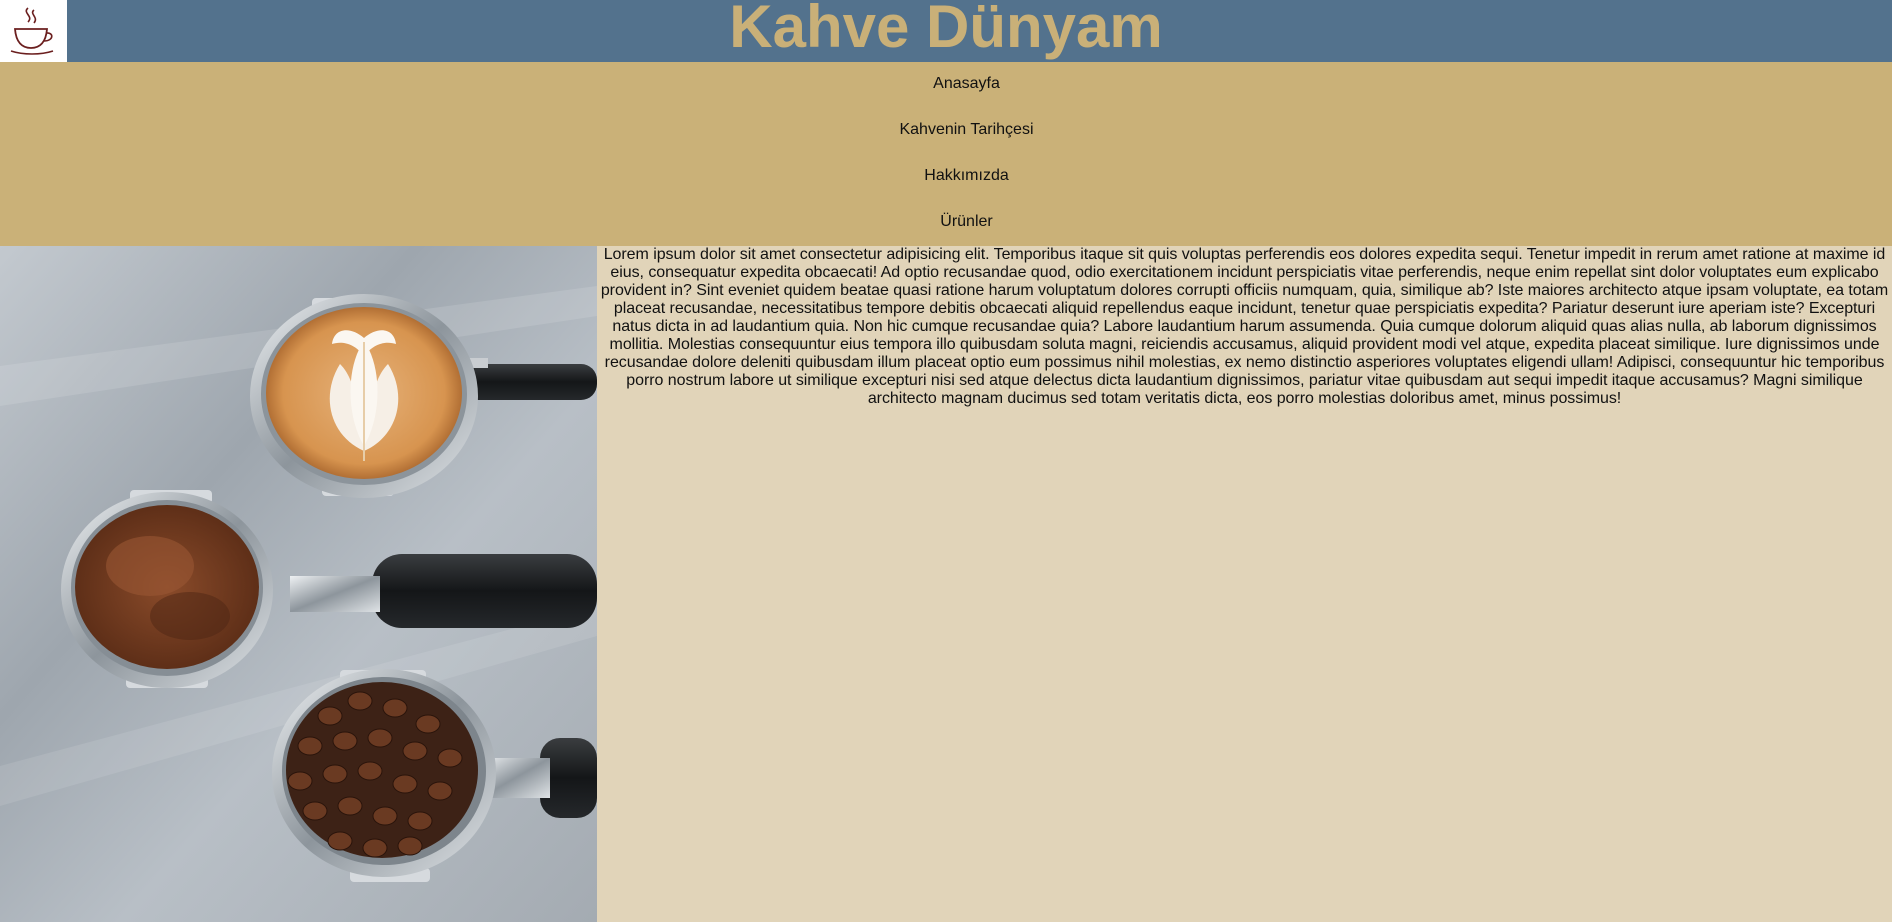 The width and height of the screenshot is (1892, 922). What do you see at coordinates (946, 176) in the screenshot?
I see `nav-item-hakkimizda: Hakkımızda` at bounding box center [946, 176].